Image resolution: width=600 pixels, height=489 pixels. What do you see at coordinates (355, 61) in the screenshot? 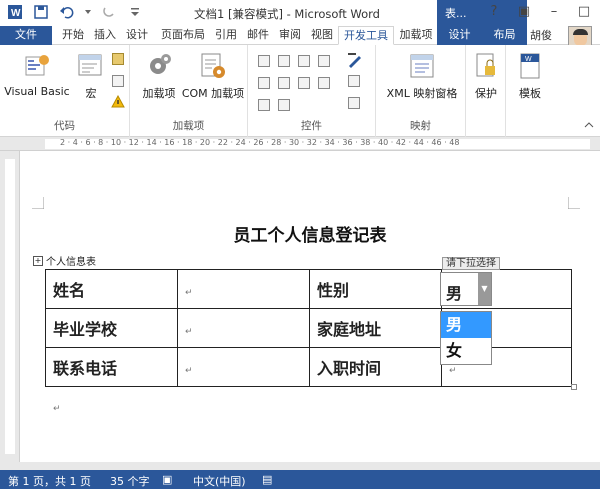
I see `design-mode-icon` at bounding box center [355, 61].